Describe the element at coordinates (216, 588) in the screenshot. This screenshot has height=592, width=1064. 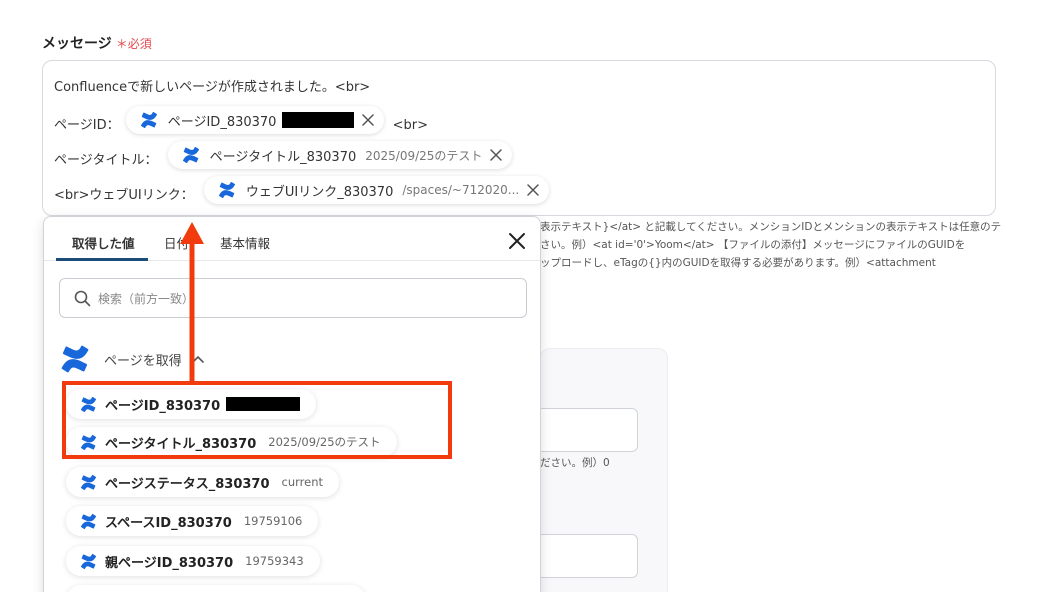
I see `list-item-partial` at that location.